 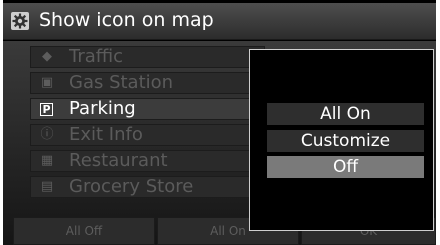 What do you see at coordinates (121, 82) in the screenshot?
I see `menu-item-label: Gas Station` at bounding box center [121, 82].